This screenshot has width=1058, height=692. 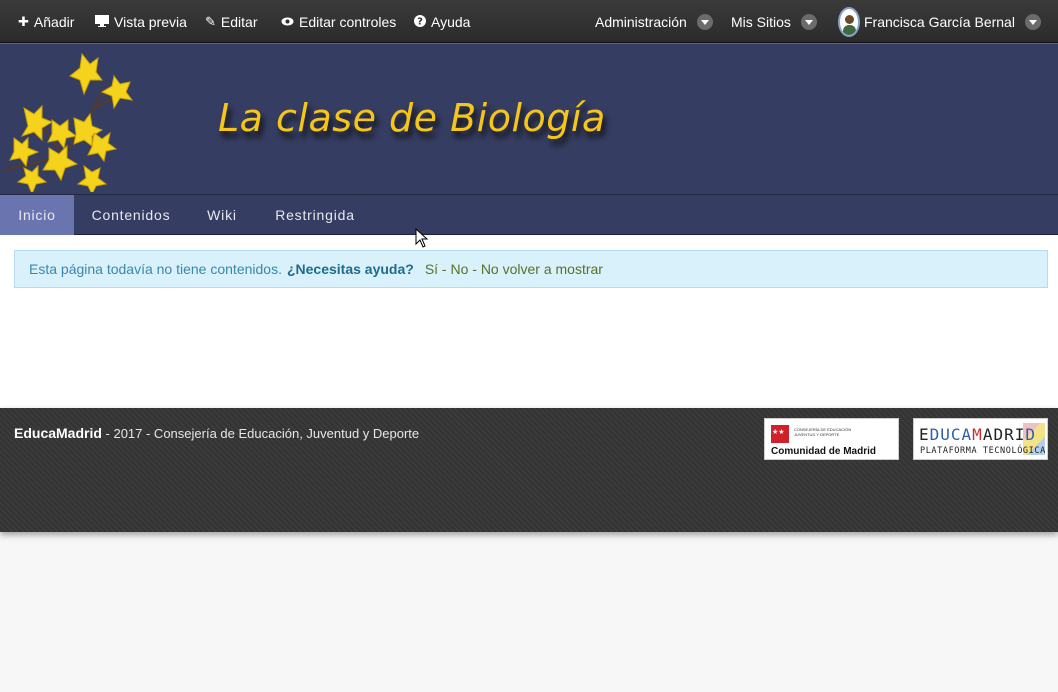 I want to click on help-label: Ayuda, so click(x=451, y=21).